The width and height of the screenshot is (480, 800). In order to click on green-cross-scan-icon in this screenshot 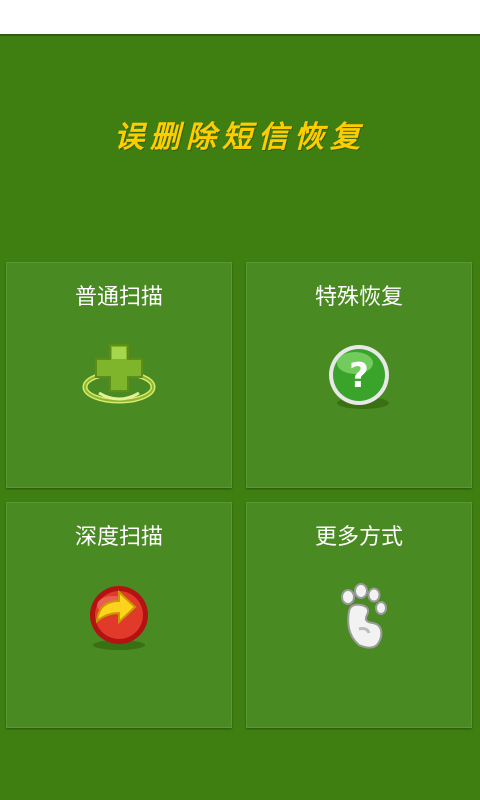, I will do `click(119, 377)`.